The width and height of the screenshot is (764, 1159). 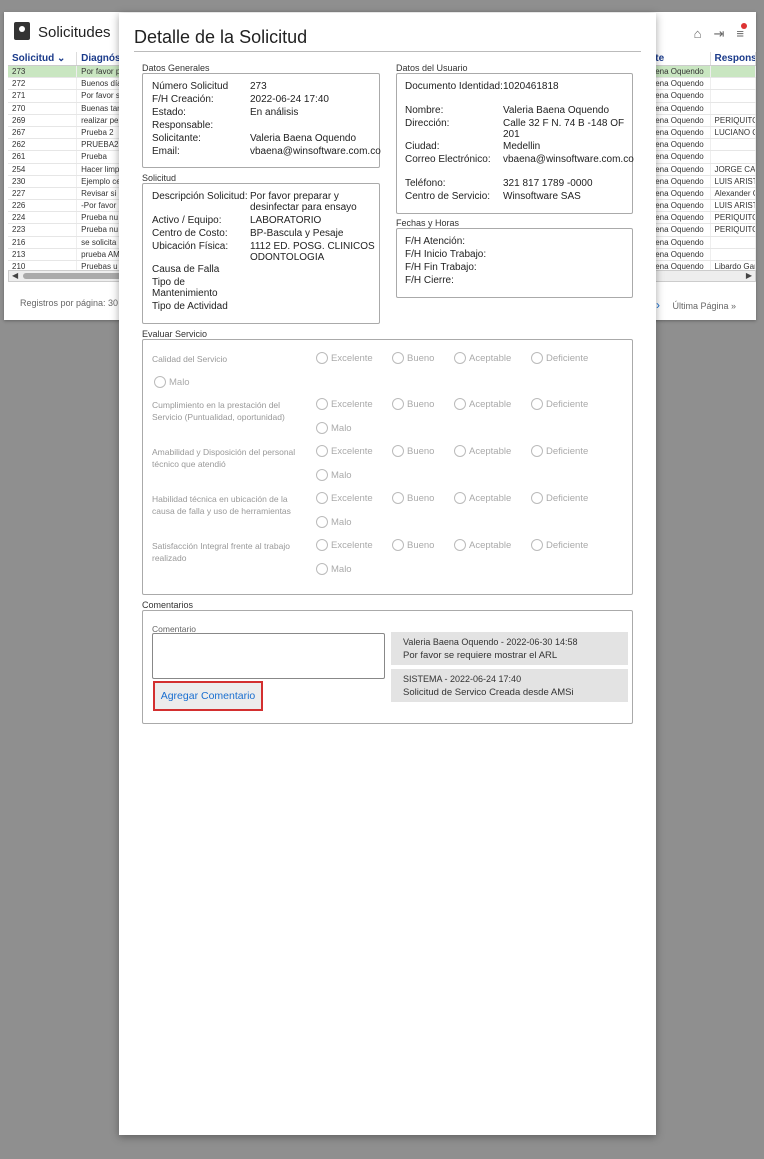 I want to click on home-icon: ⌂, so click(x=698, y=34).